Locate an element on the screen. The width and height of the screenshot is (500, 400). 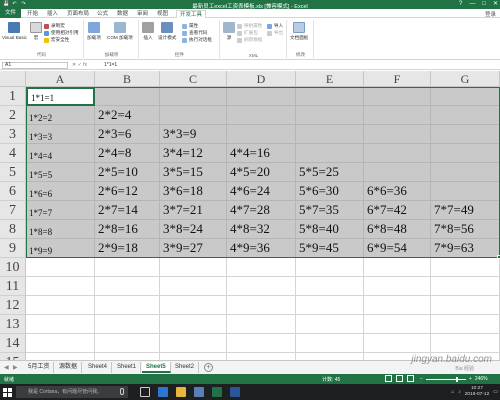
relative-reference-button: 使用相对引用 is located at coordinates (61, 33).